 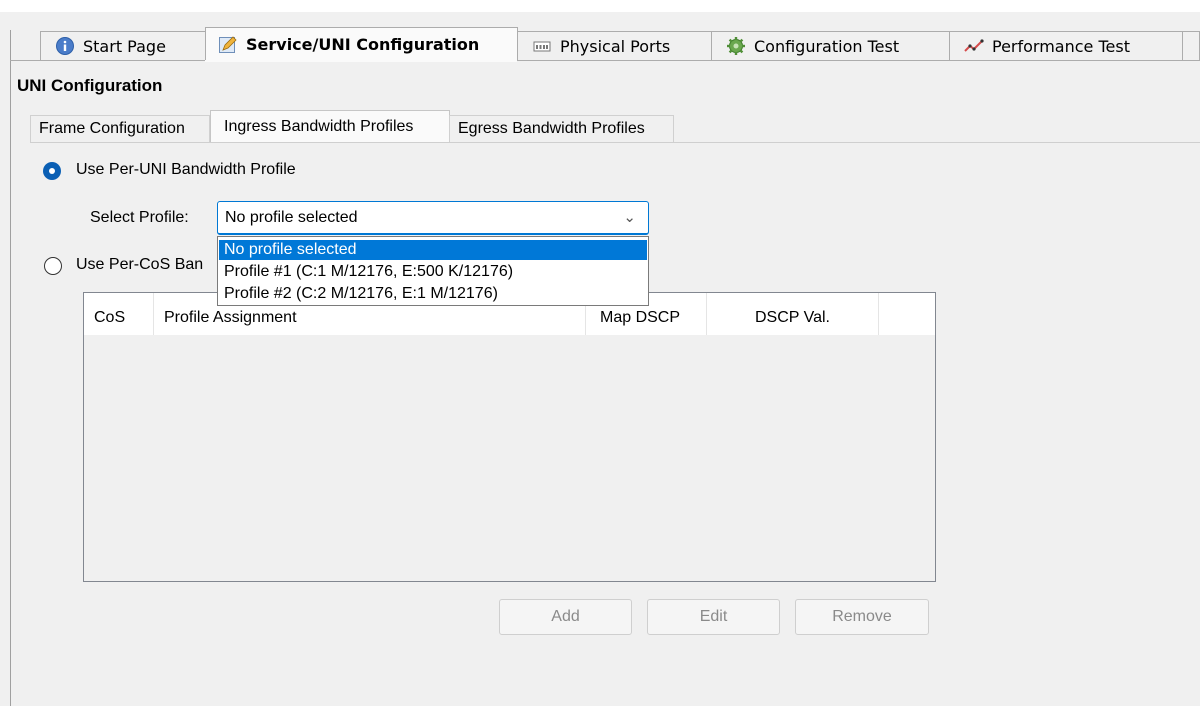 What do you see at coordinates (713, 617) in the screenshot?
I see `edit-button: Edit` at bounding box center [713, 617].